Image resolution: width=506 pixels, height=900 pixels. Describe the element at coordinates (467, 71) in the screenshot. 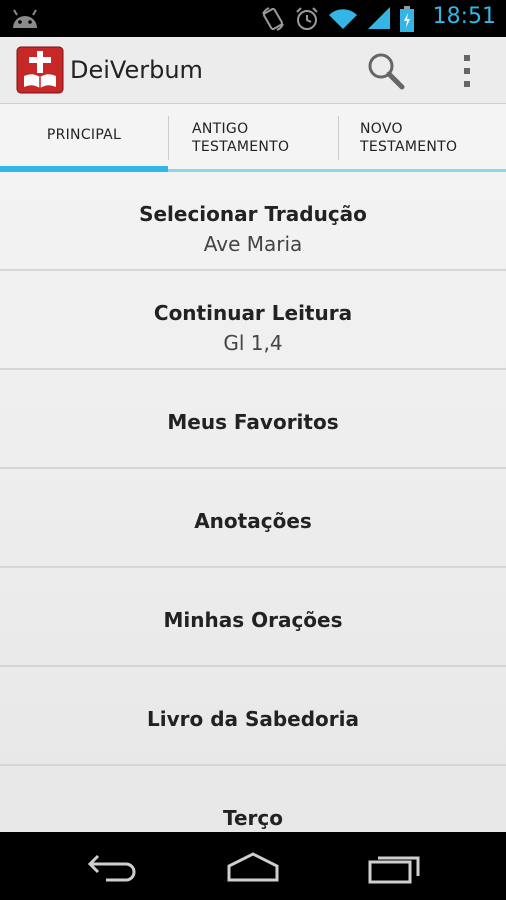

I see `overflow-menu-icon` at that location.